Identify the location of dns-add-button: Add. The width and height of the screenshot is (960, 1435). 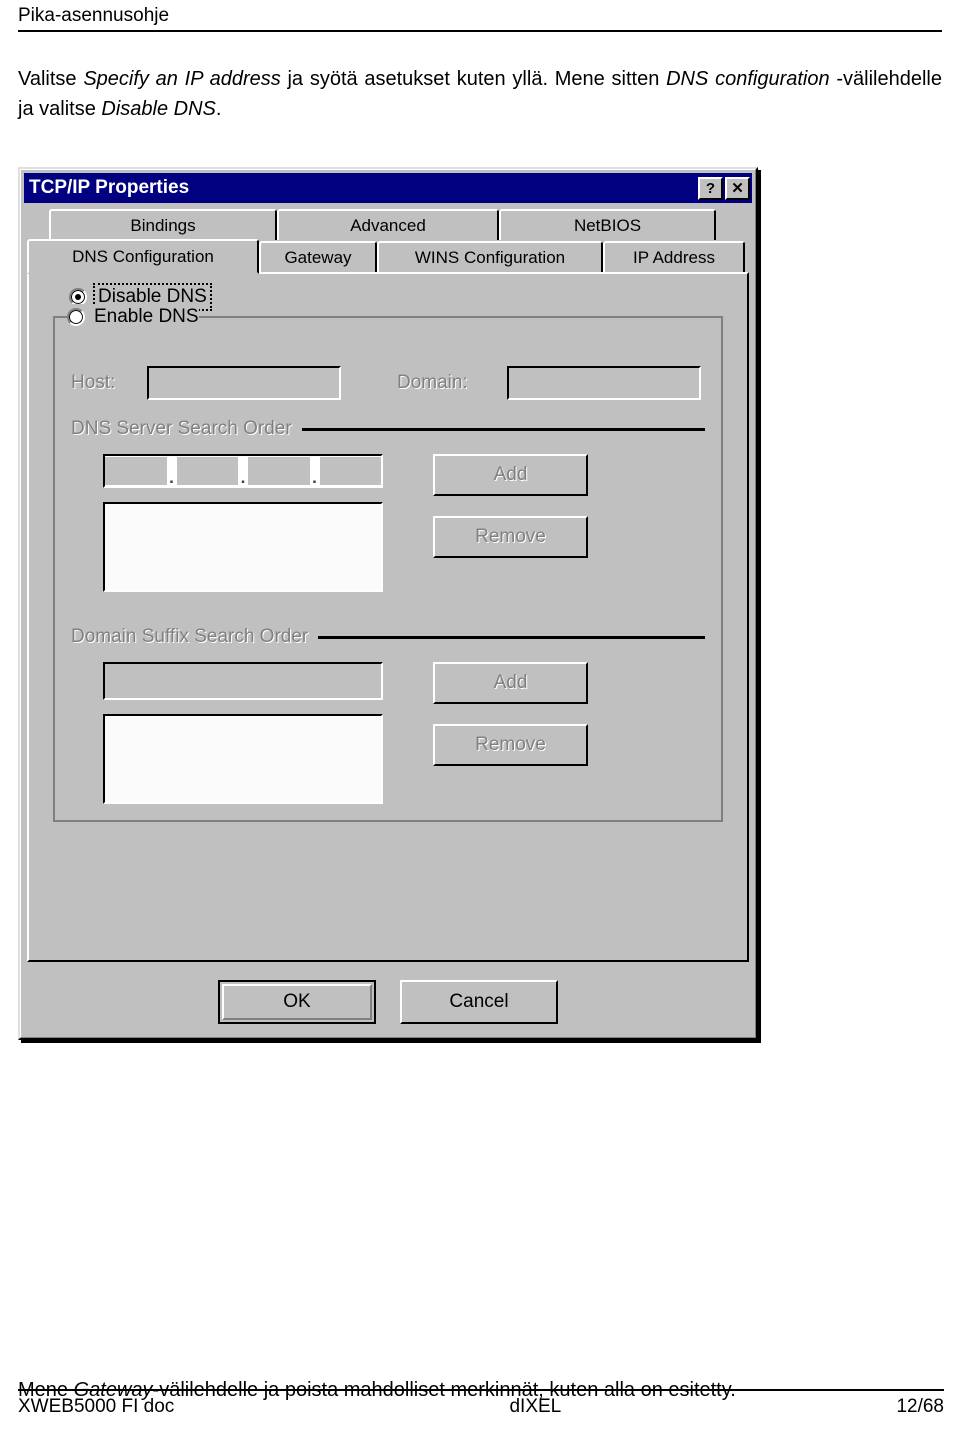
(510, 475).